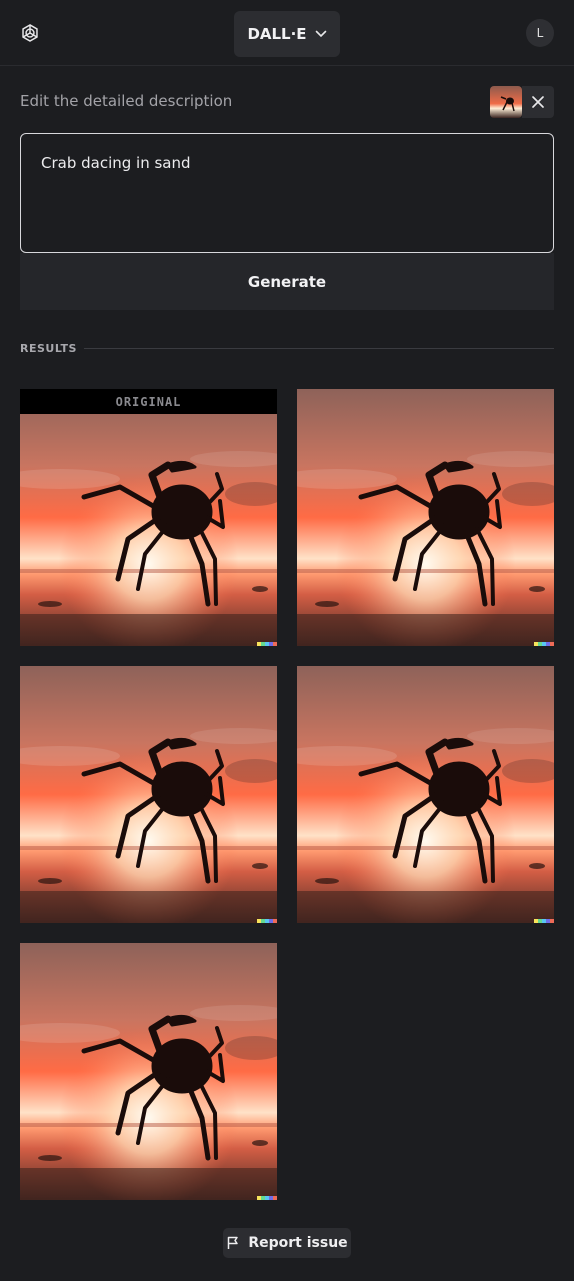 The width and height of the screenshot is (574, 1281). What do you see at coordinates (320, 34) in the screenshot?
I see `chevron-down-icon` at bounding box center [320, 34].